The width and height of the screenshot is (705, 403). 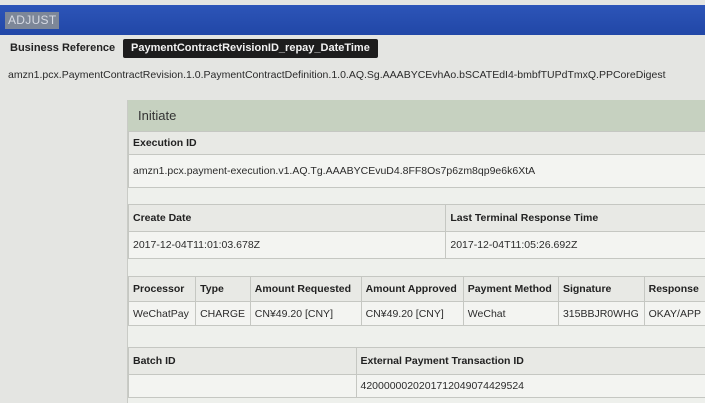 I want to click on processor-value: WeChatPay, so click(x=162, y=313).